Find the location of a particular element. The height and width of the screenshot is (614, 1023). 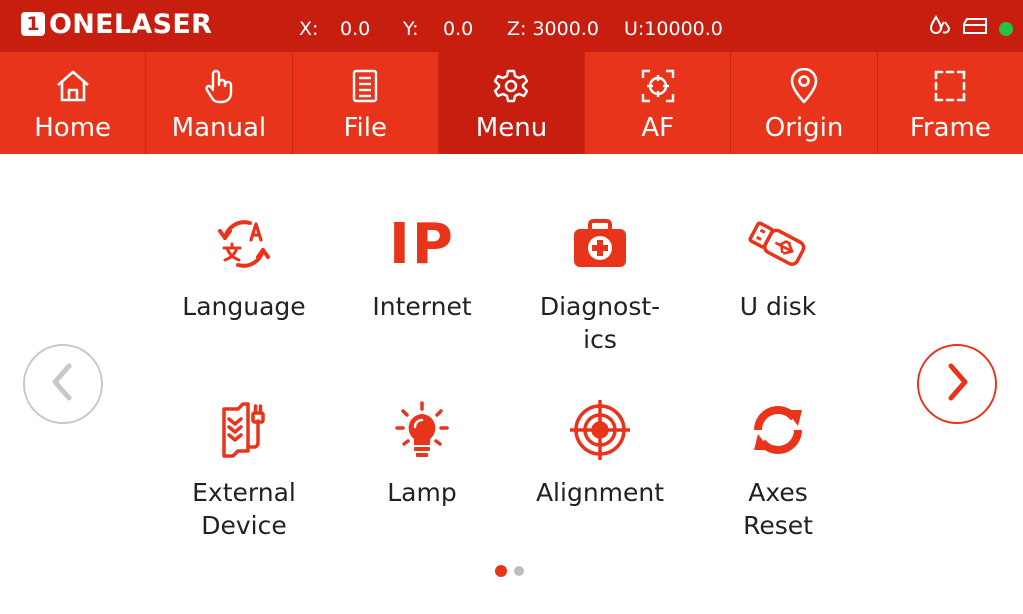

menu-item-internet-label: Internet is located at coordinates (422, 306).